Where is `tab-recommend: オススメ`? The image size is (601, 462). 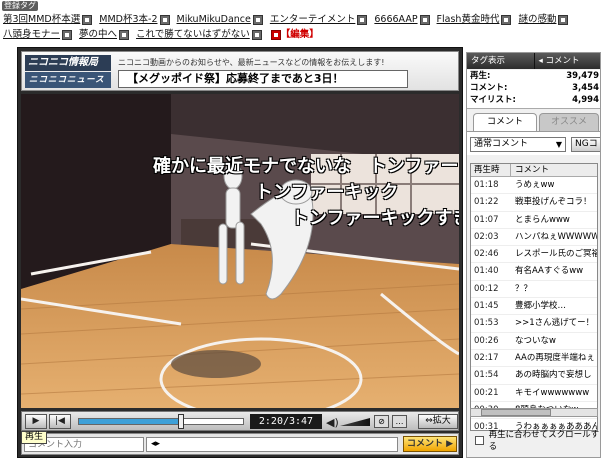
tab-recommend: オススメ is located at coordinates (569, 122).